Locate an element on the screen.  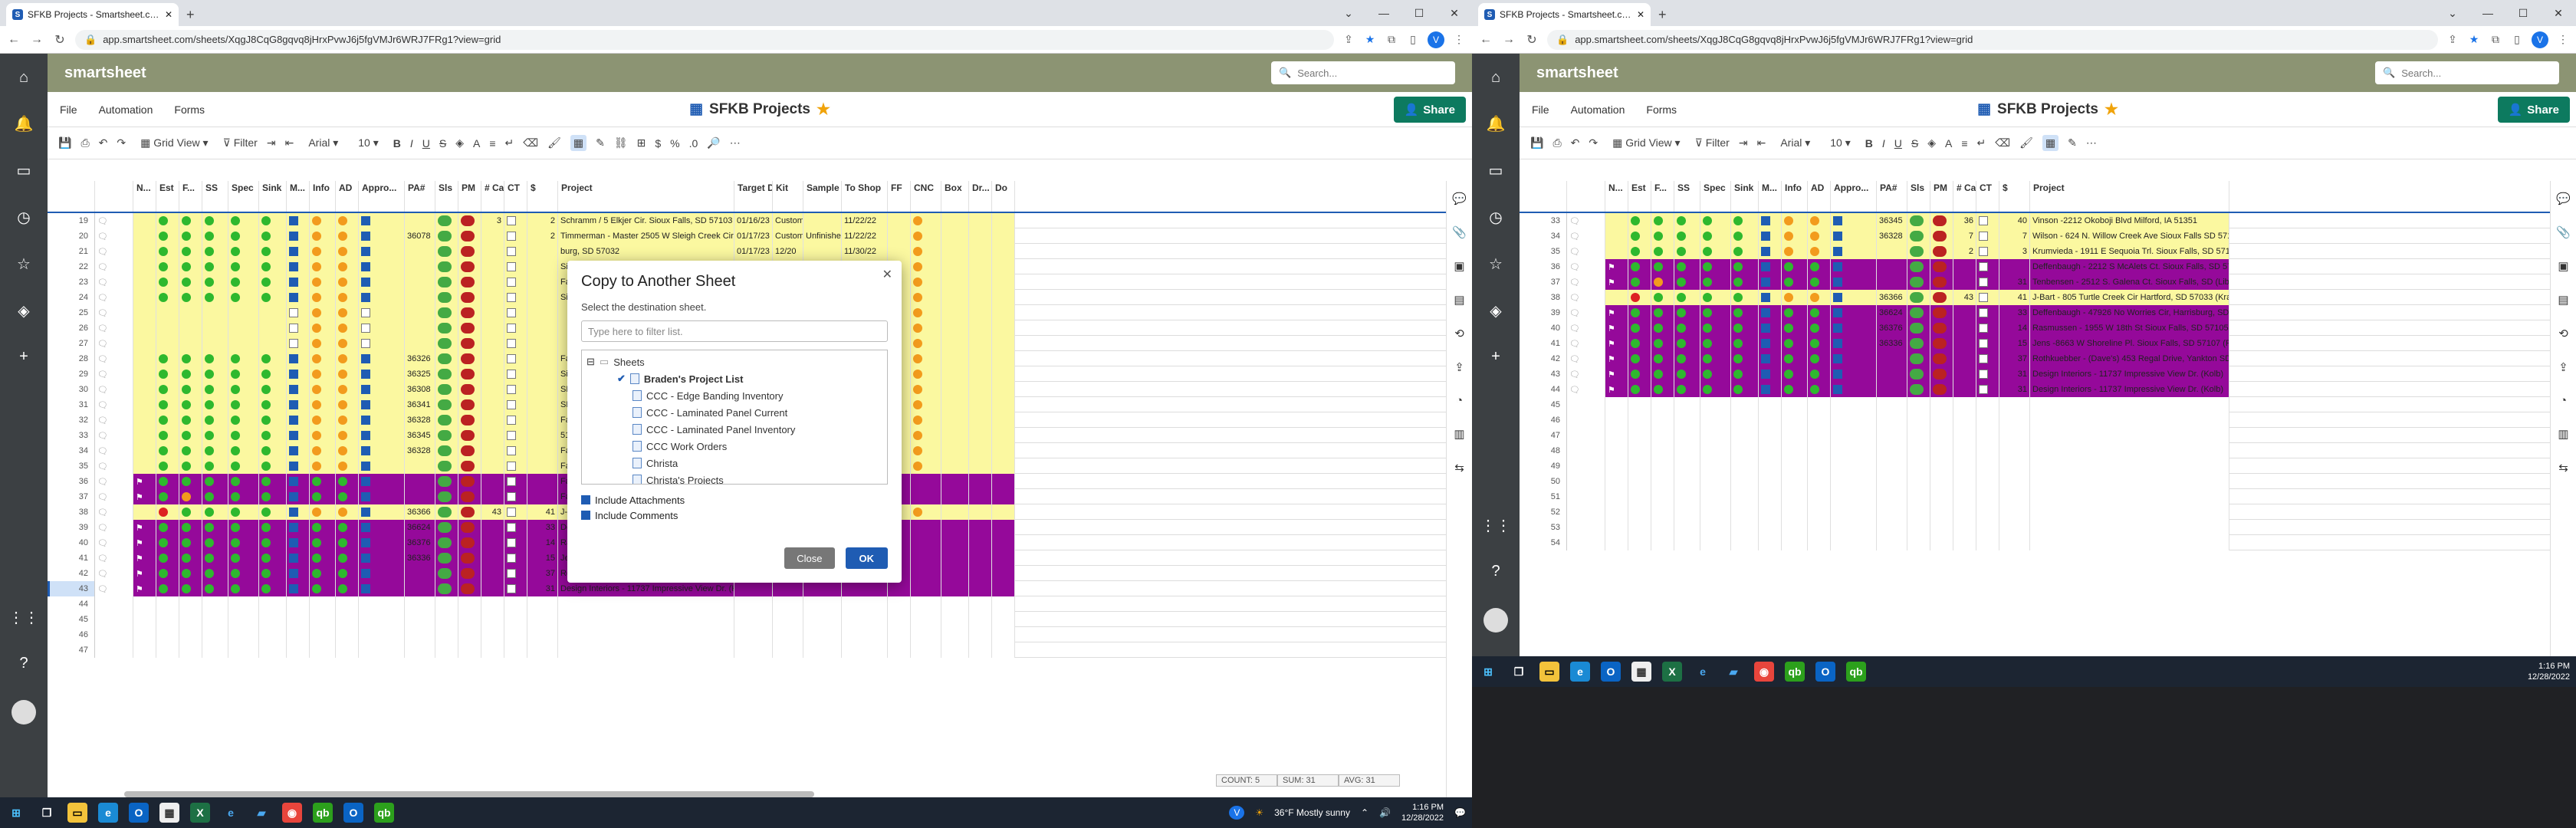
dollar-cell: 3 is located at coordinates (2015, 252).